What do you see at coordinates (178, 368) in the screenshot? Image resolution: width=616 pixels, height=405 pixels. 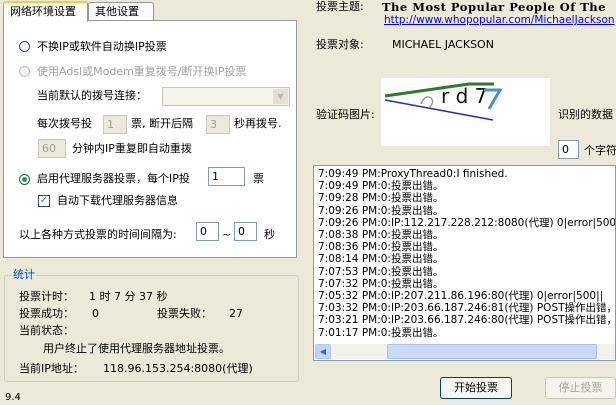 I see `ip-value: 118.96.153.254:8080(代理)` at bounding box center [178, 368].